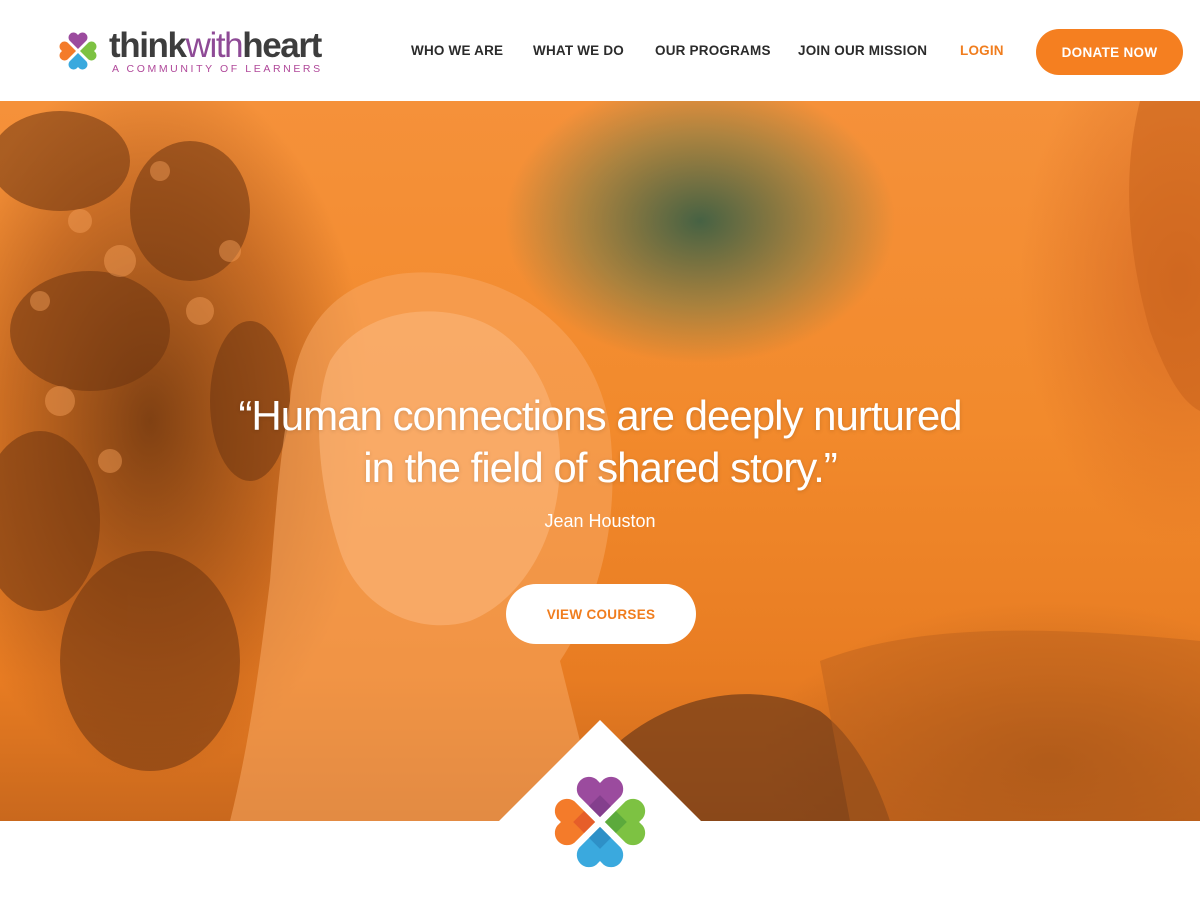  Describe the element at coordinates (600, 822) in the screenshot. I see `heart-cross-emblem-icon` at that location.